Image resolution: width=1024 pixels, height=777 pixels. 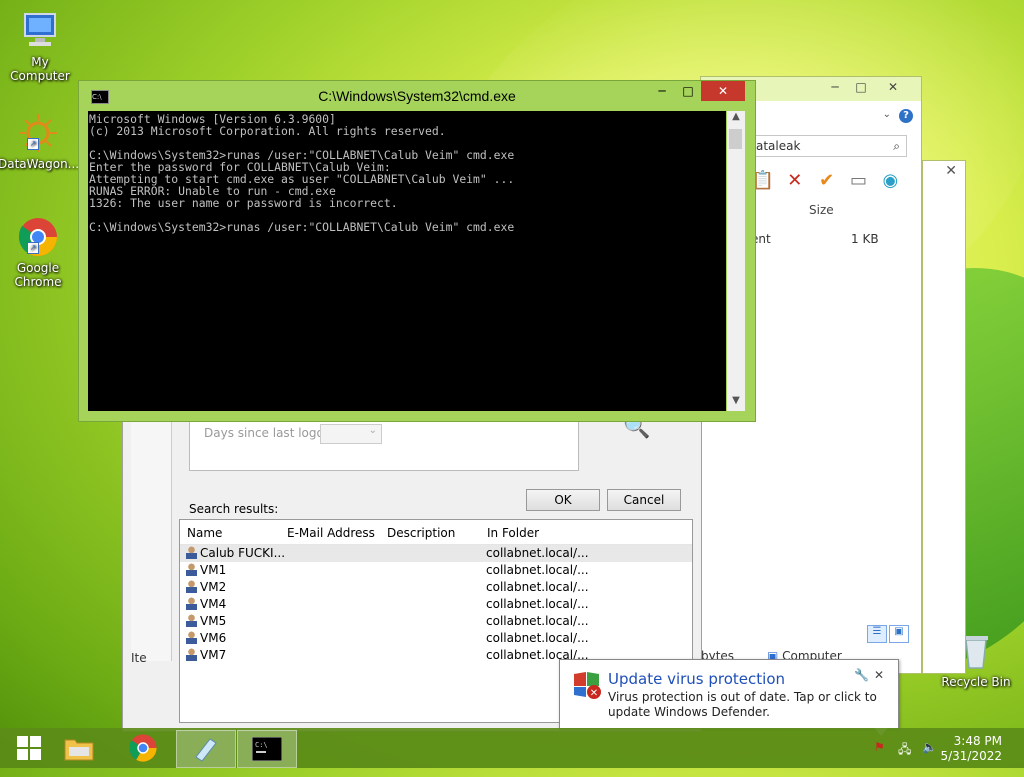 What do you see at coordinates (858, 181) in the screenshot?
I see `properties-icon: ▭` at bounding box center [858, 181].